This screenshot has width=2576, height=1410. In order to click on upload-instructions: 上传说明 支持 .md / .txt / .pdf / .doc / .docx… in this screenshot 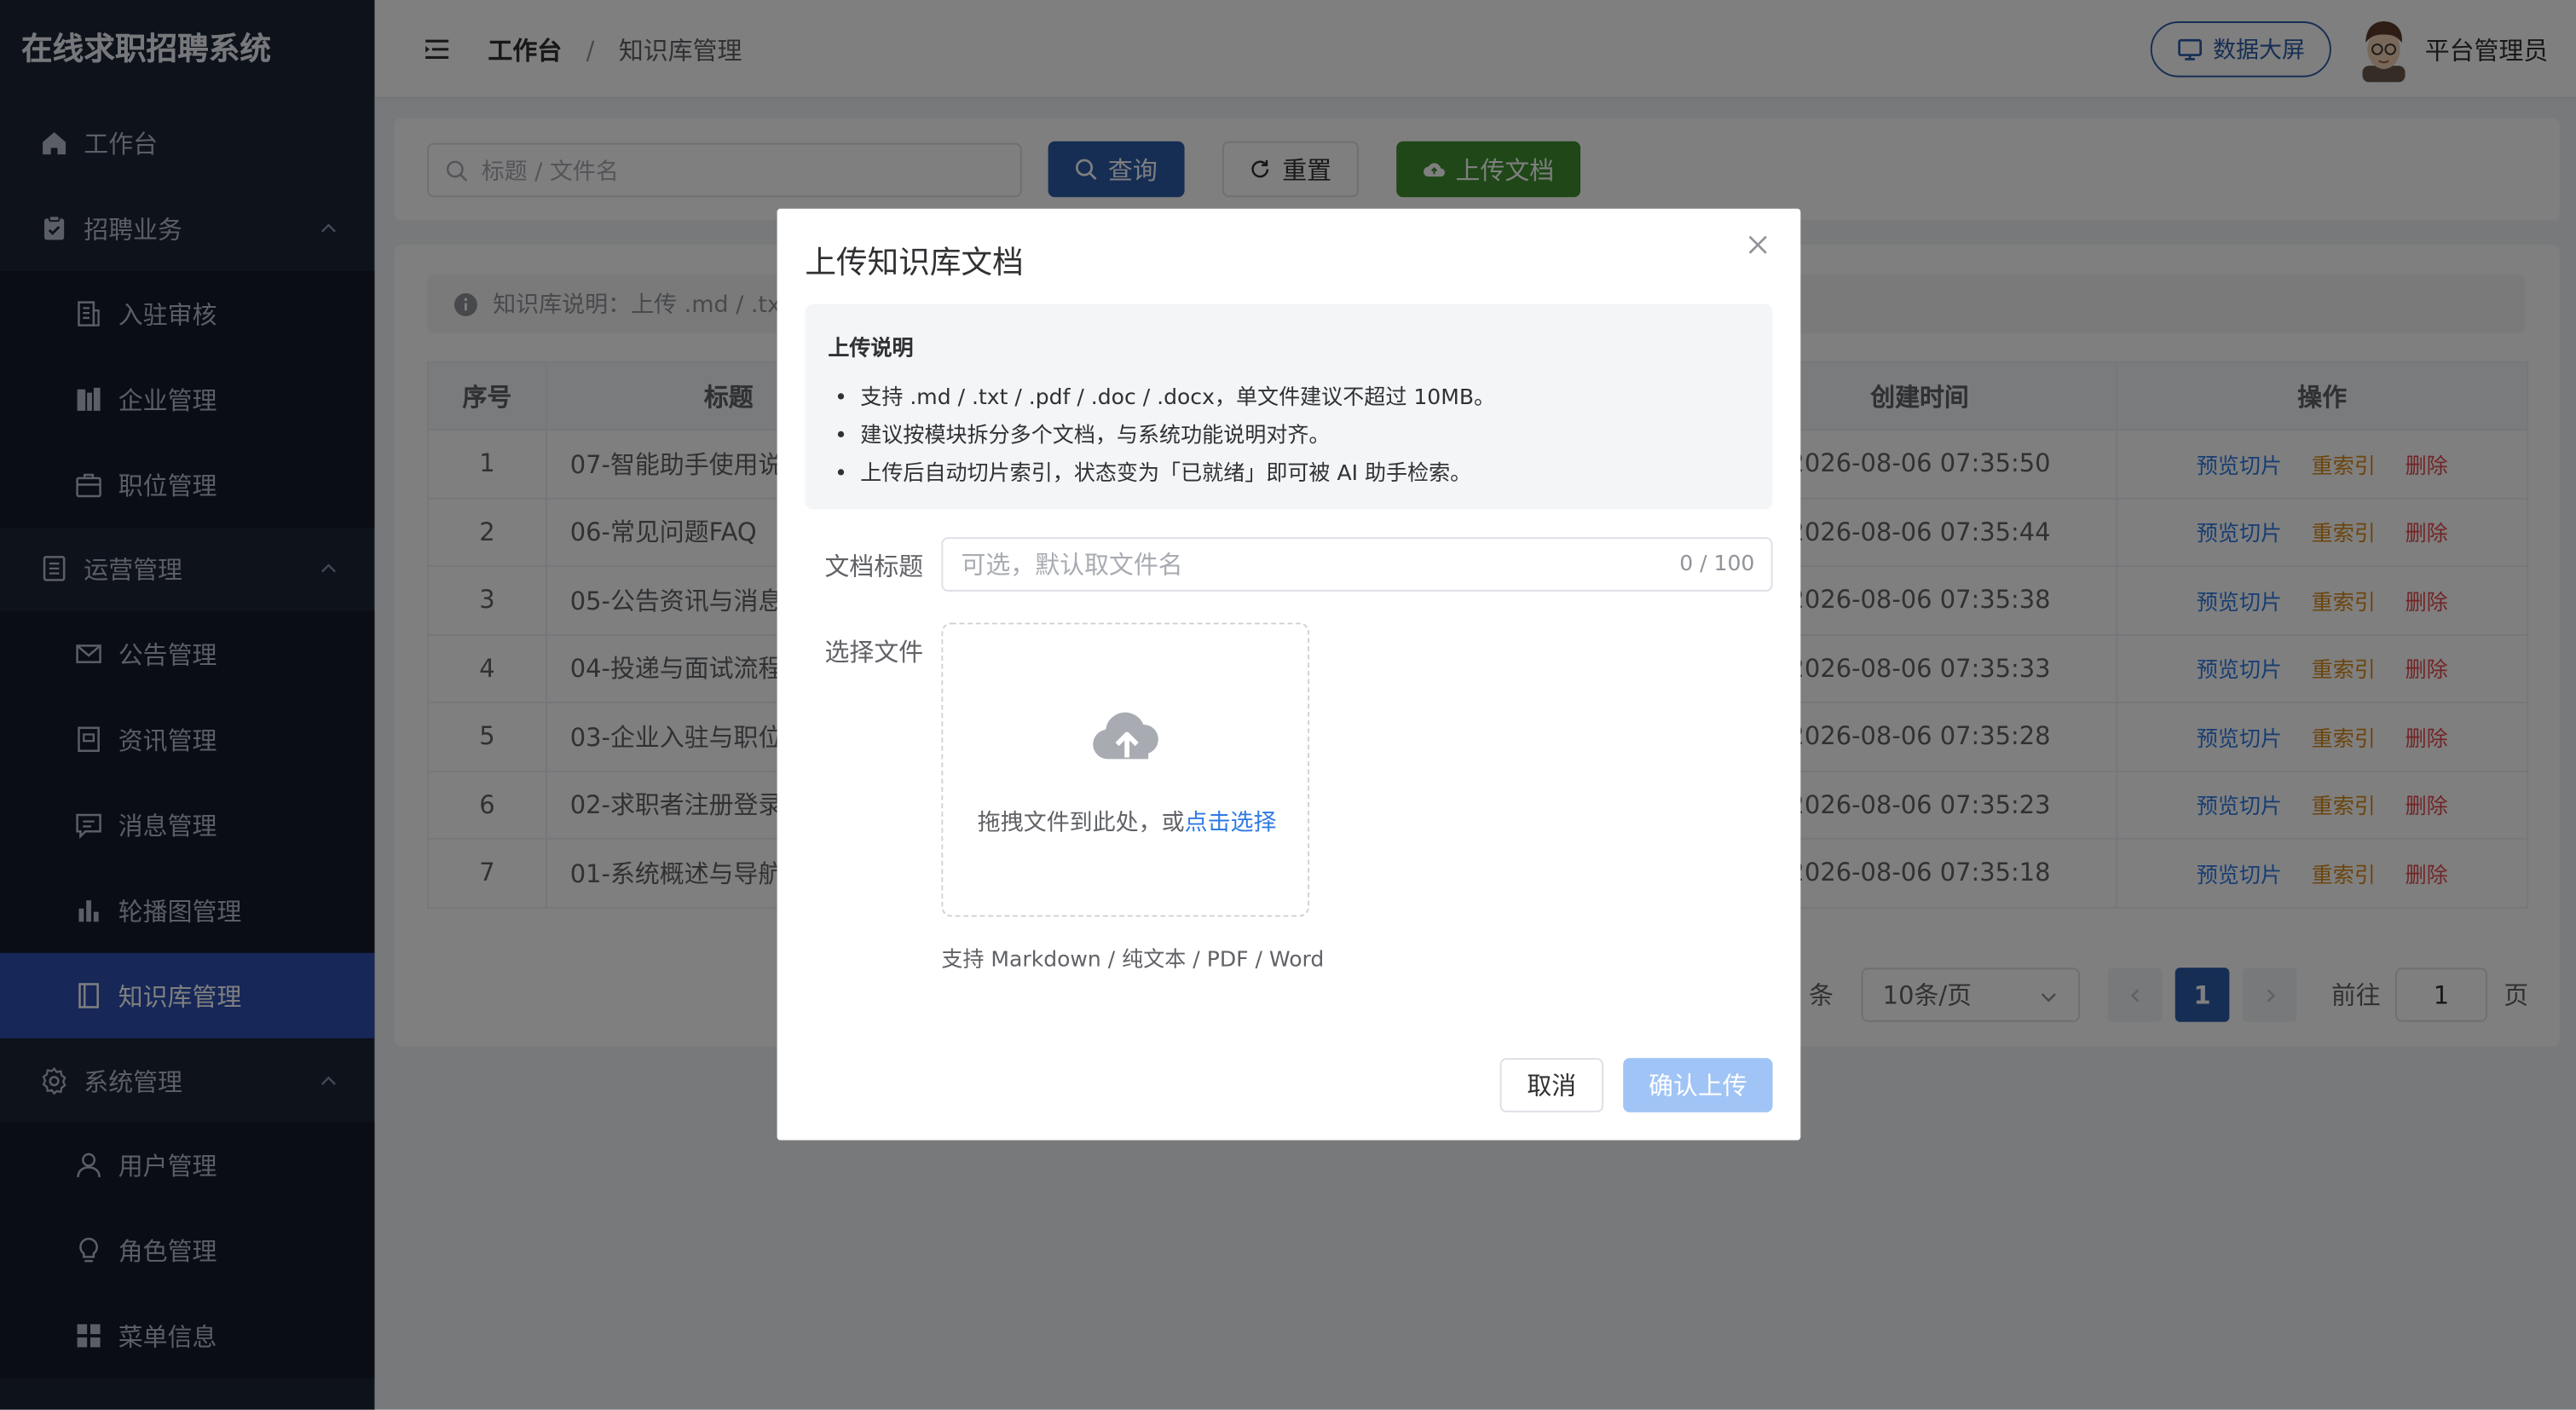, I will do `click(1289, 406)`.